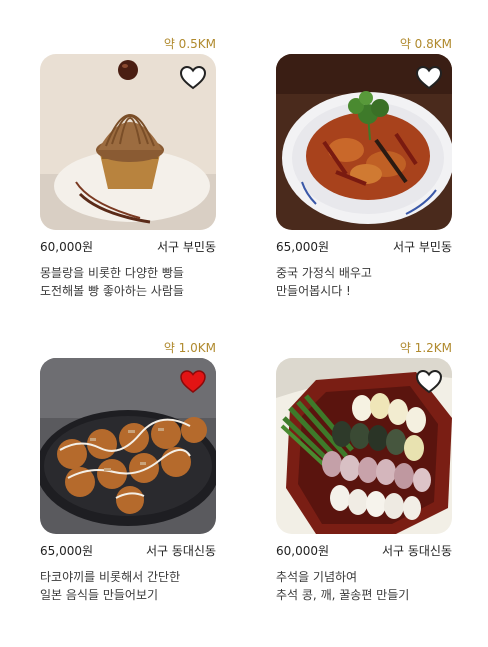  Describe the element at coordinates (99, 595) in the screenshot. I see `description-line: 일본 음식들 만들어보기` at that location.